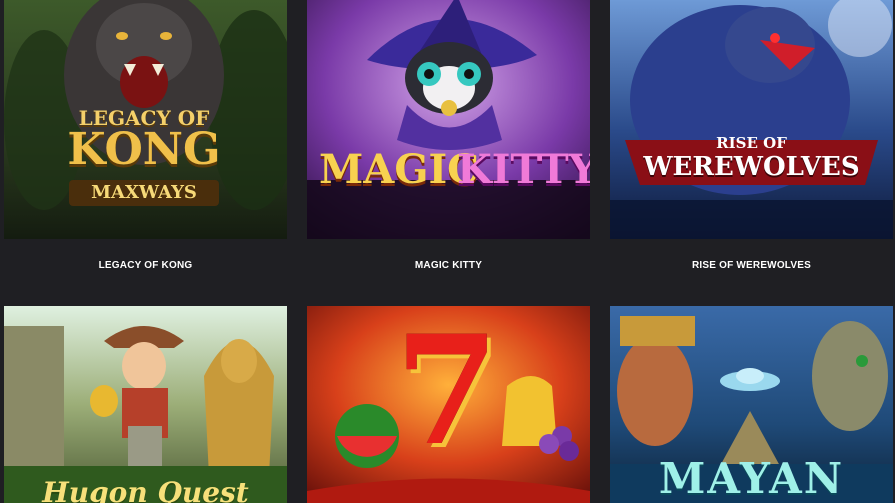 The width and height of the screenshot is (895, 503). Describe the element at coordinates (447, 392) in the screenshot. I see `lucky-seven-symbol: 7` at that location.